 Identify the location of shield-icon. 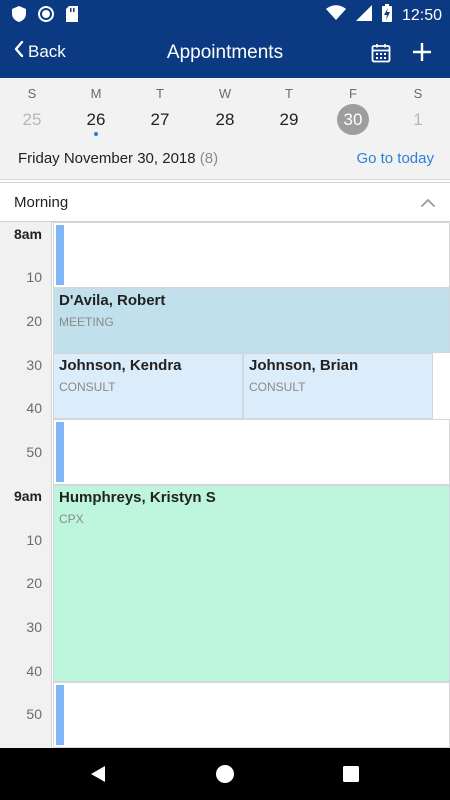
(19, 16).